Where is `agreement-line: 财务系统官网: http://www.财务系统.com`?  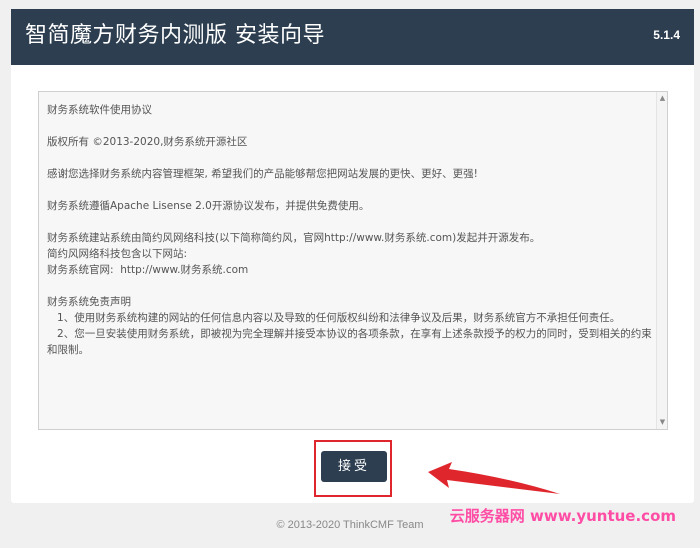
agreement-line: 财务系统官网: http://www.财务系统.com is located at coordinates (148, 270).